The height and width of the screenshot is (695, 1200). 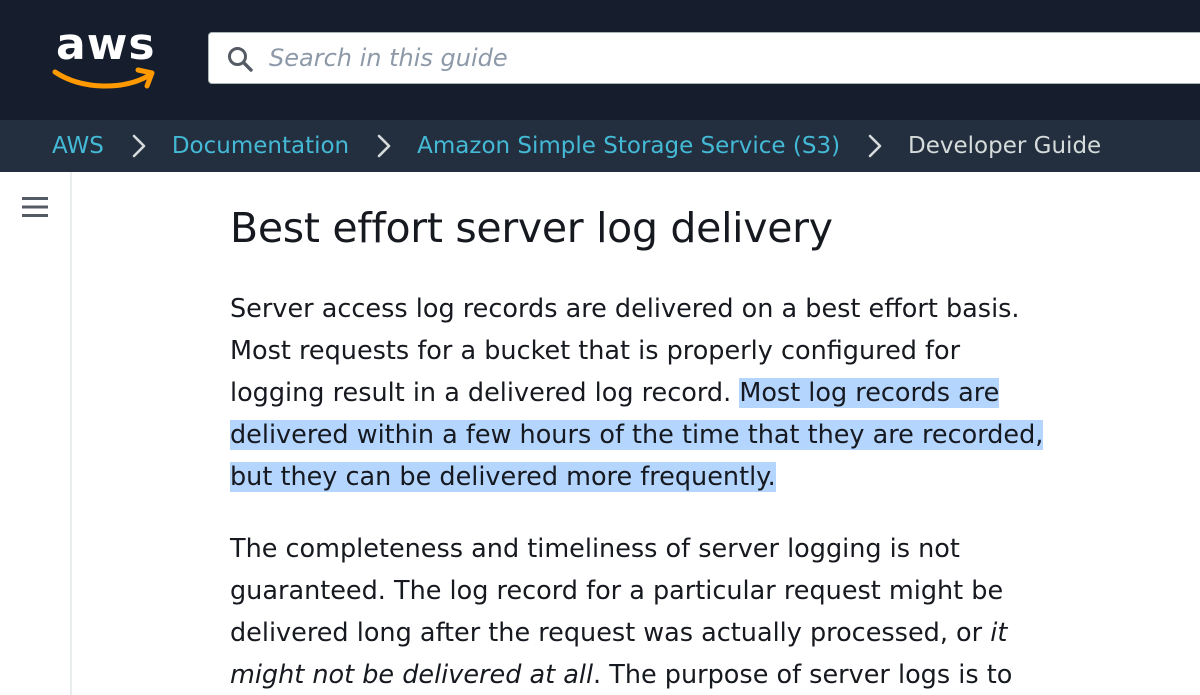 What do you see at coordinates (260, 146) in the screenshot?
I see `breadcrumb-link-documentation: Documentation` at bounding box center [260, 146].